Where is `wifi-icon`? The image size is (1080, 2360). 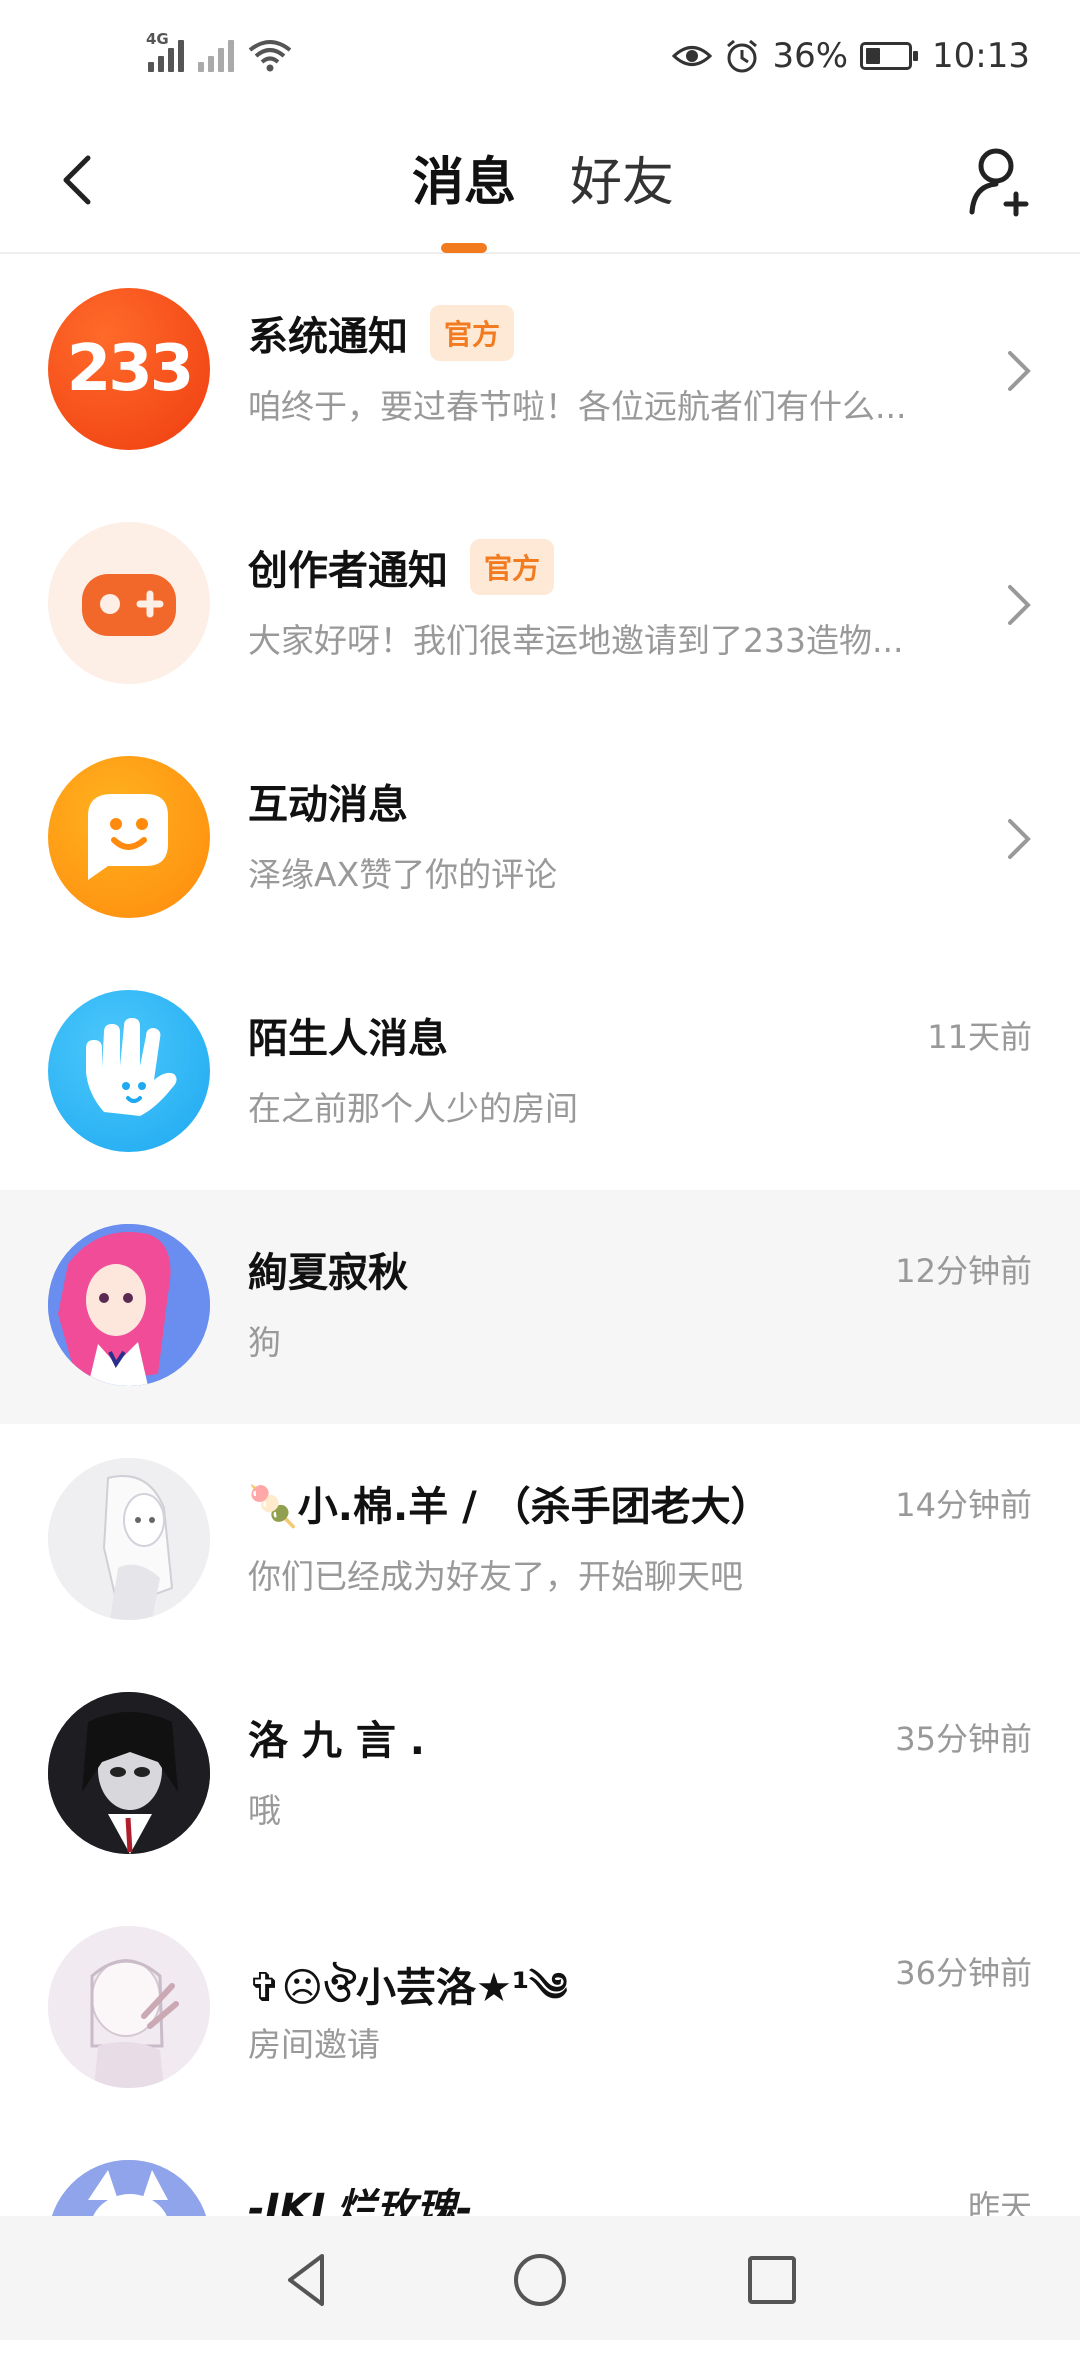
wifi-icon is located at coordinates (270, 56).